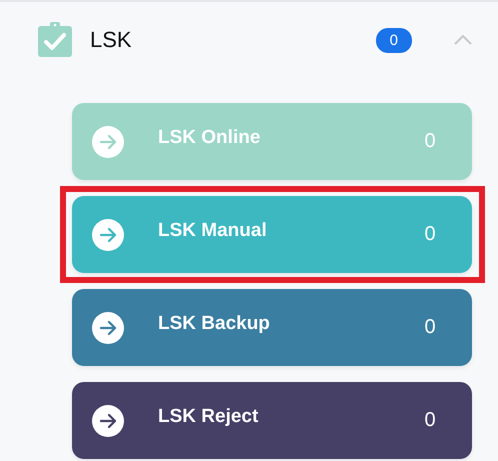  Describe the element at coordinates (55, 40) in the screenshot. I see `clipboard-check-icon` at that location.